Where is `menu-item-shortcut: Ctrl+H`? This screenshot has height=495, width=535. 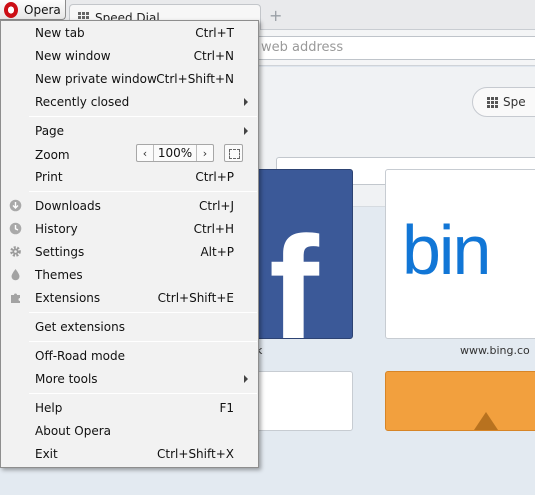
menu-item-shortcut: Ctrl+H is located at coordinates (213, 229).